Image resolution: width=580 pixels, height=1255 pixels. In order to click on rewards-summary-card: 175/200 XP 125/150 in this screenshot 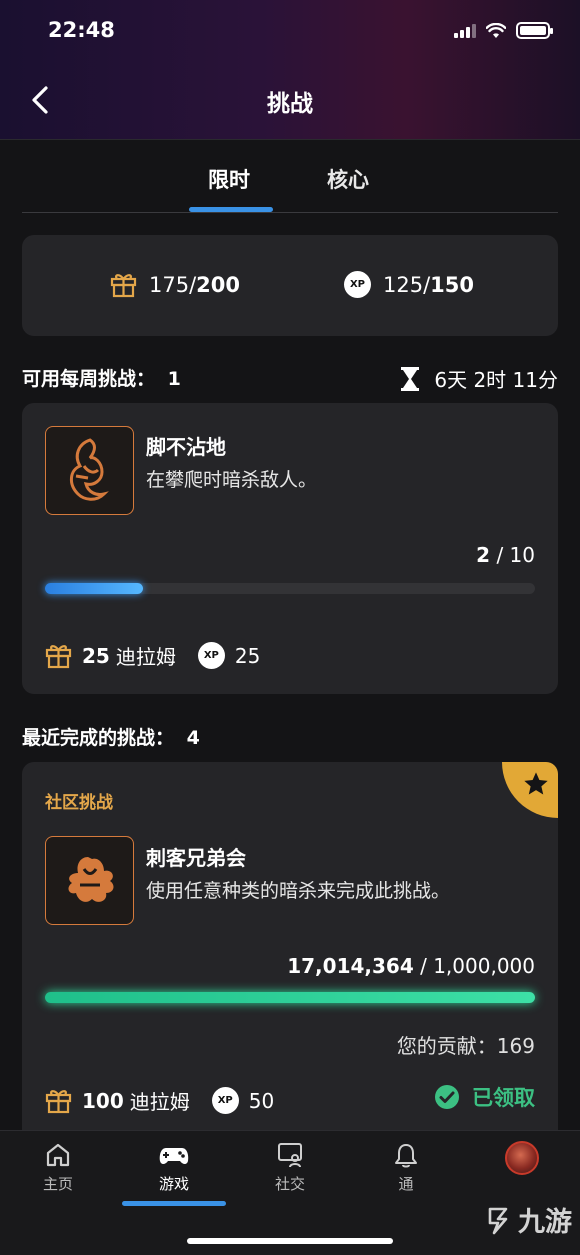, I will do `click(290, 285)`.